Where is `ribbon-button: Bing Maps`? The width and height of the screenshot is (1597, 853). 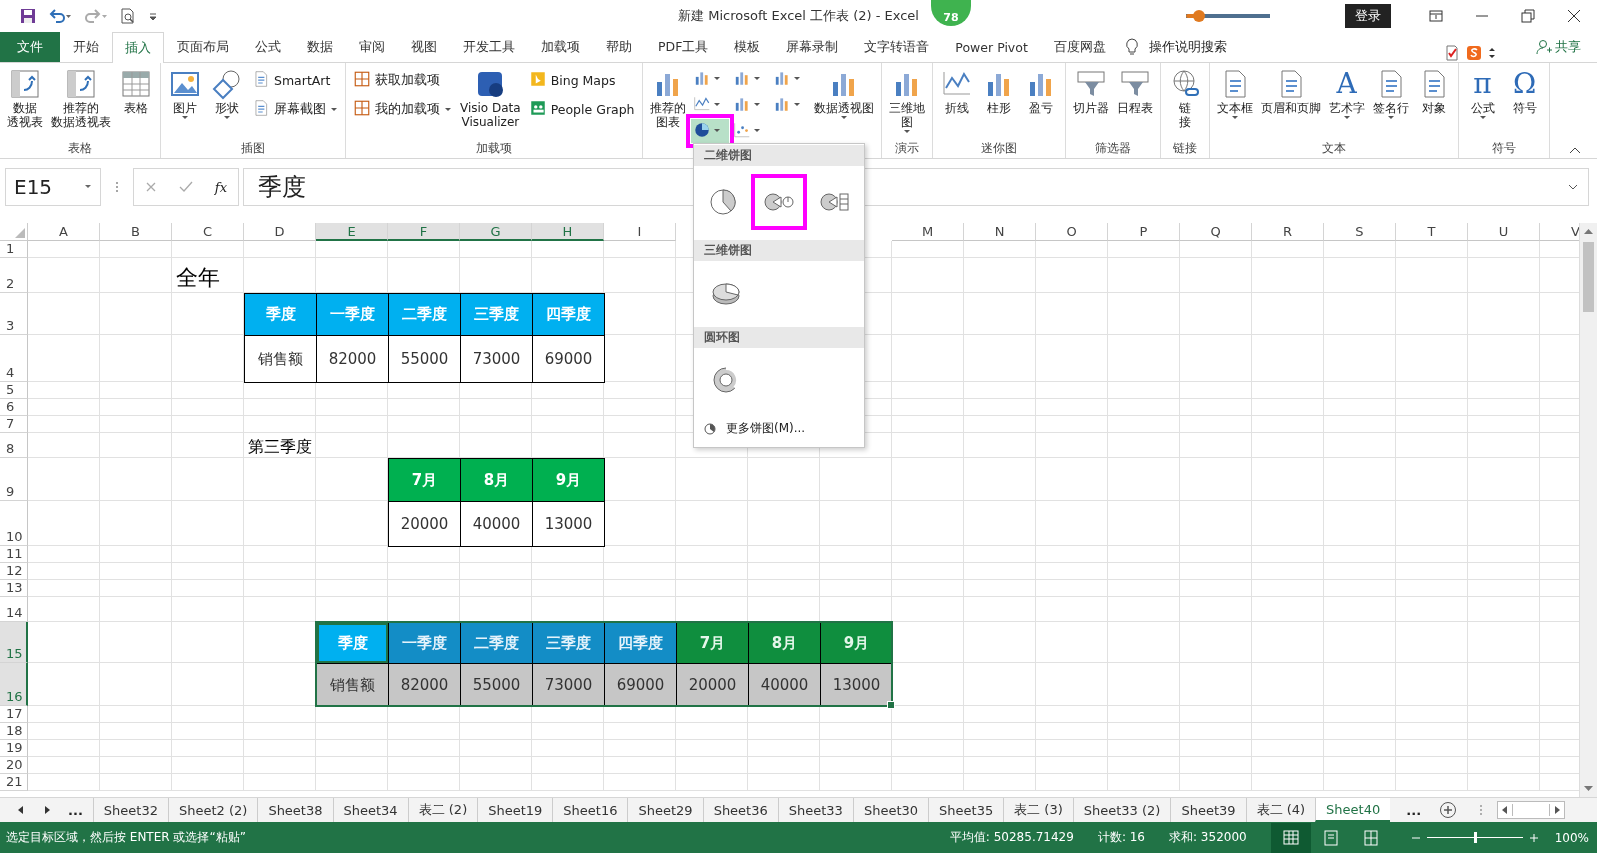 ribbon-button: Bing Maps is located at coordinates (581, 80).